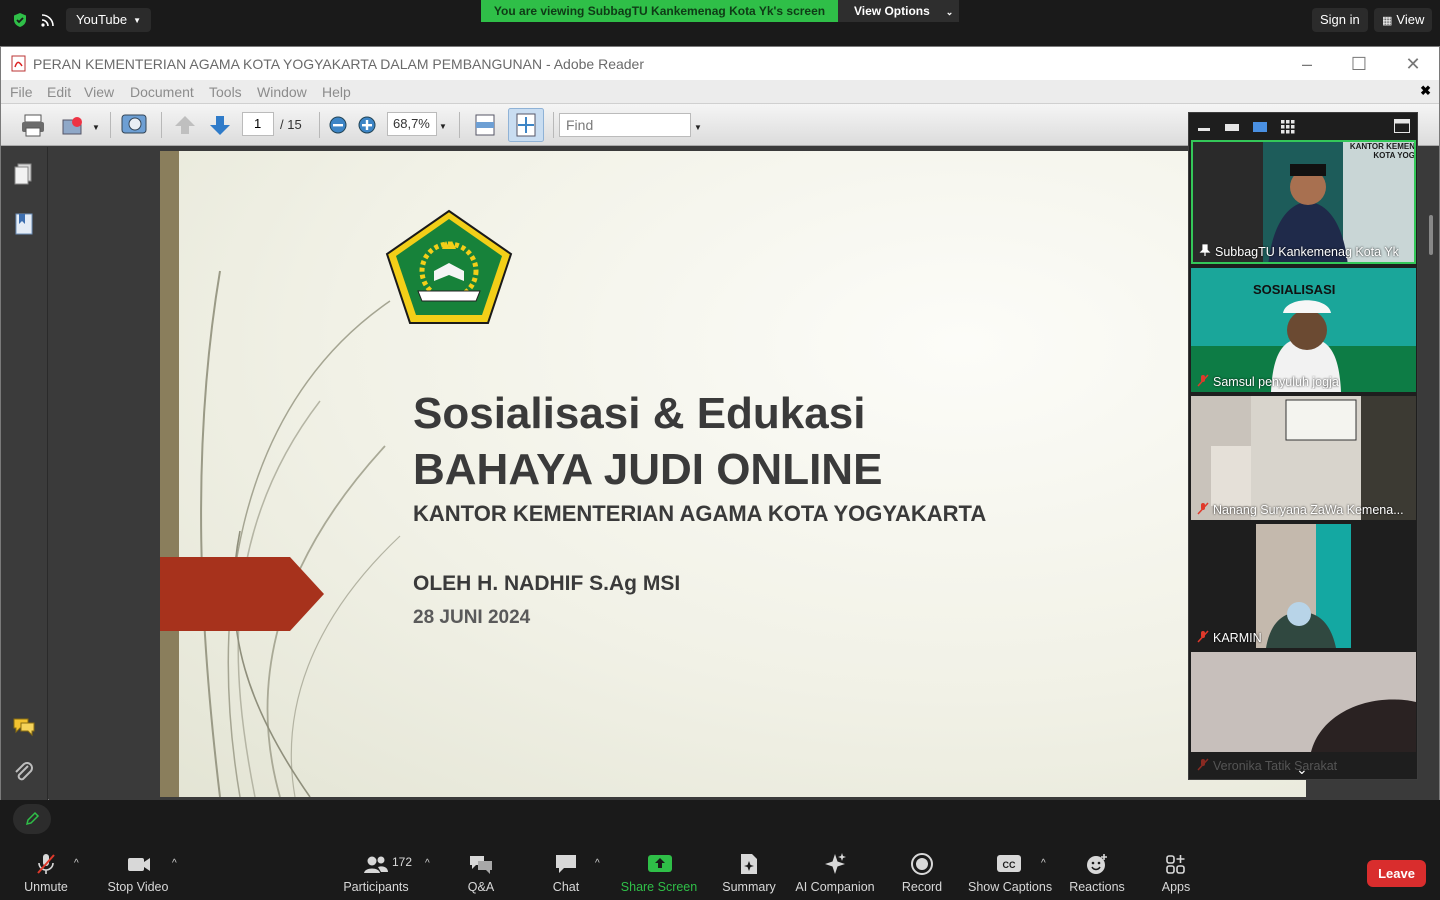 The width and height of the screenshot is (1440, 900). Describe the element at coordinates (109, 20) in the screenshot. I see `app-tab-dropdown: YouTube ▼` at that location.